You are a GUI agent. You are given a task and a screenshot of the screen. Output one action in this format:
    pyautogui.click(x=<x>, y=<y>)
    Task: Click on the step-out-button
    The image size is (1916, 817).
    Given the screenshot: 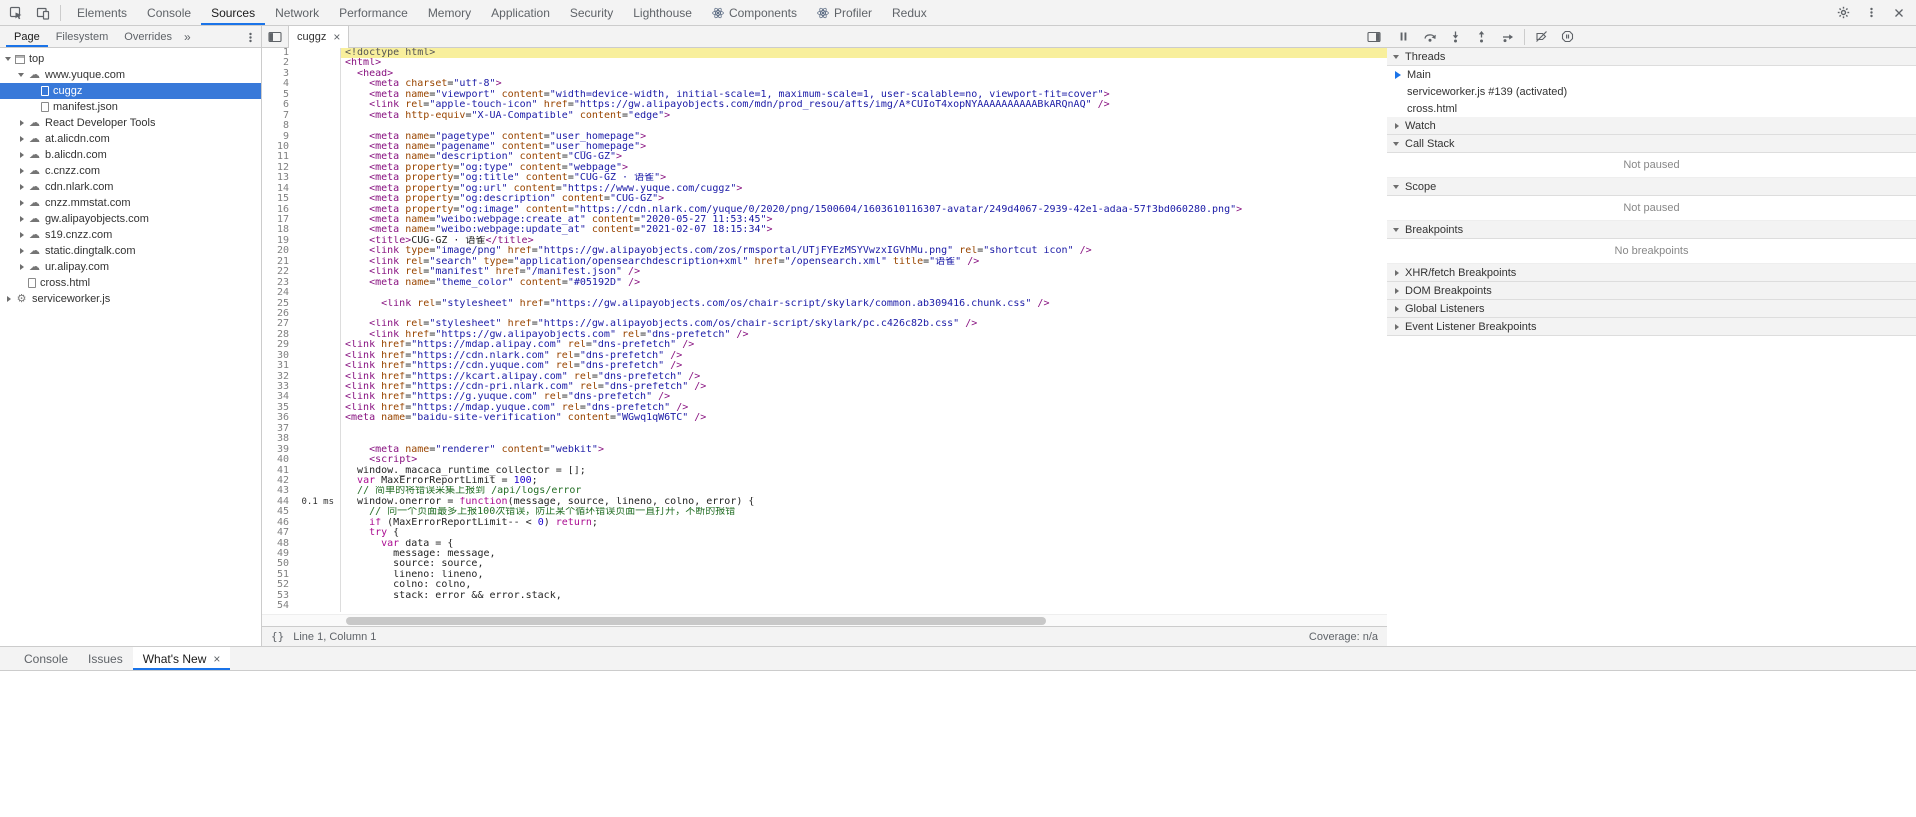 What is the action you would take?
    pyautogui.click(x=1481, y=37)
    